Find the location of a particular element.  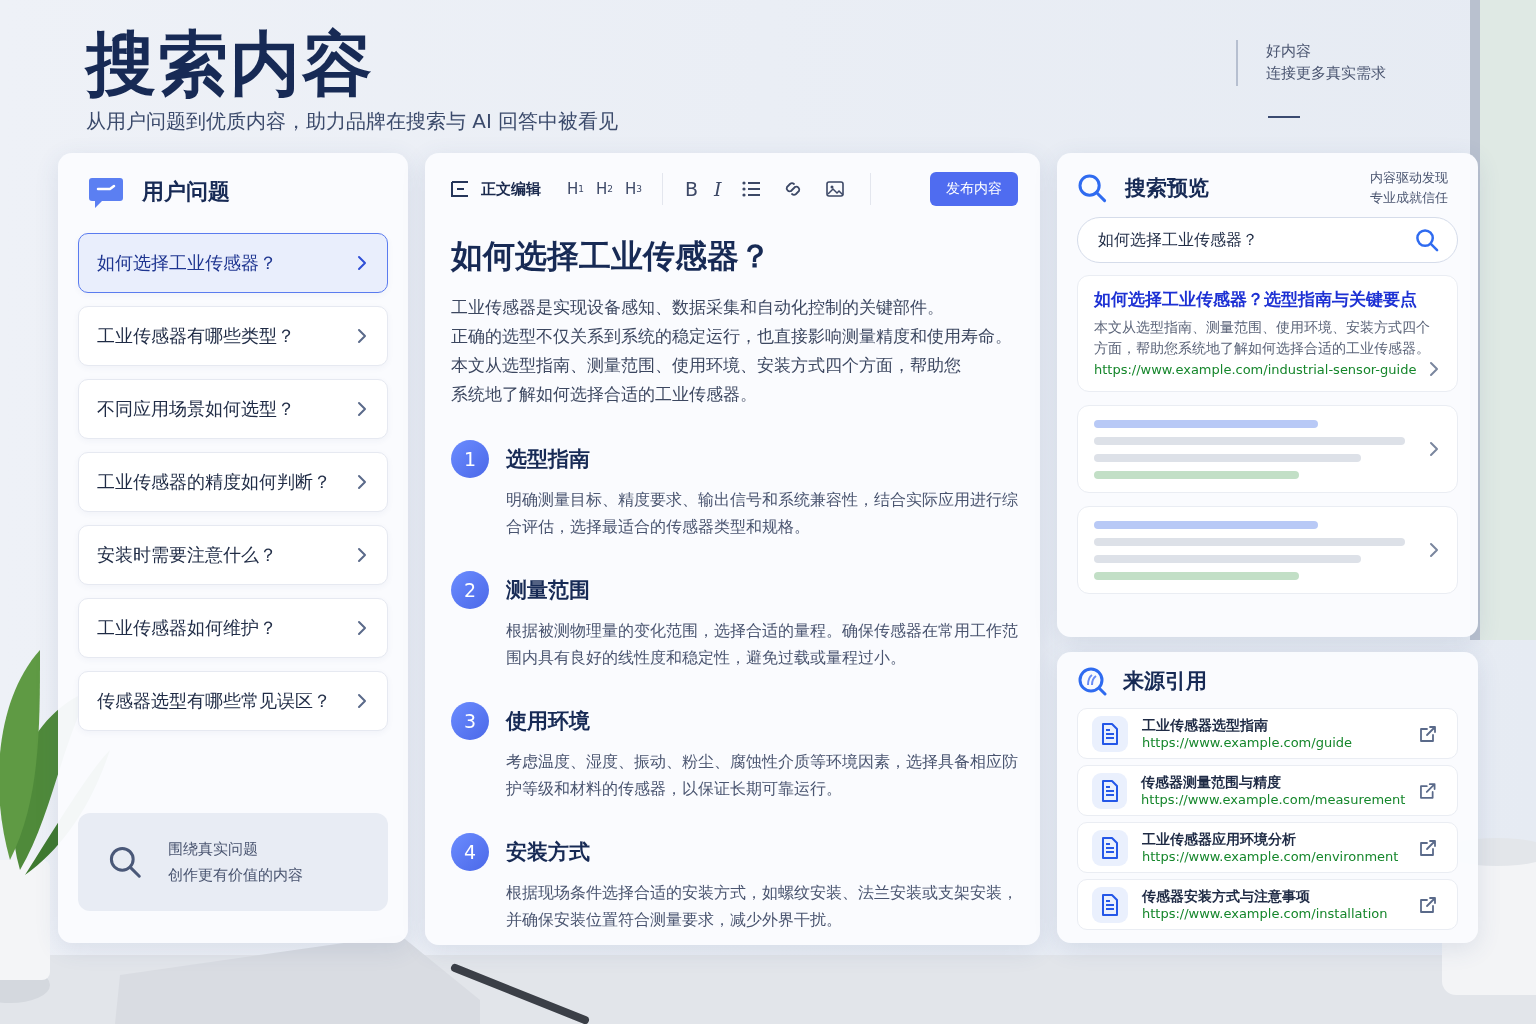

panel-title: 来源引用 is located at coordinates (1165, 681).